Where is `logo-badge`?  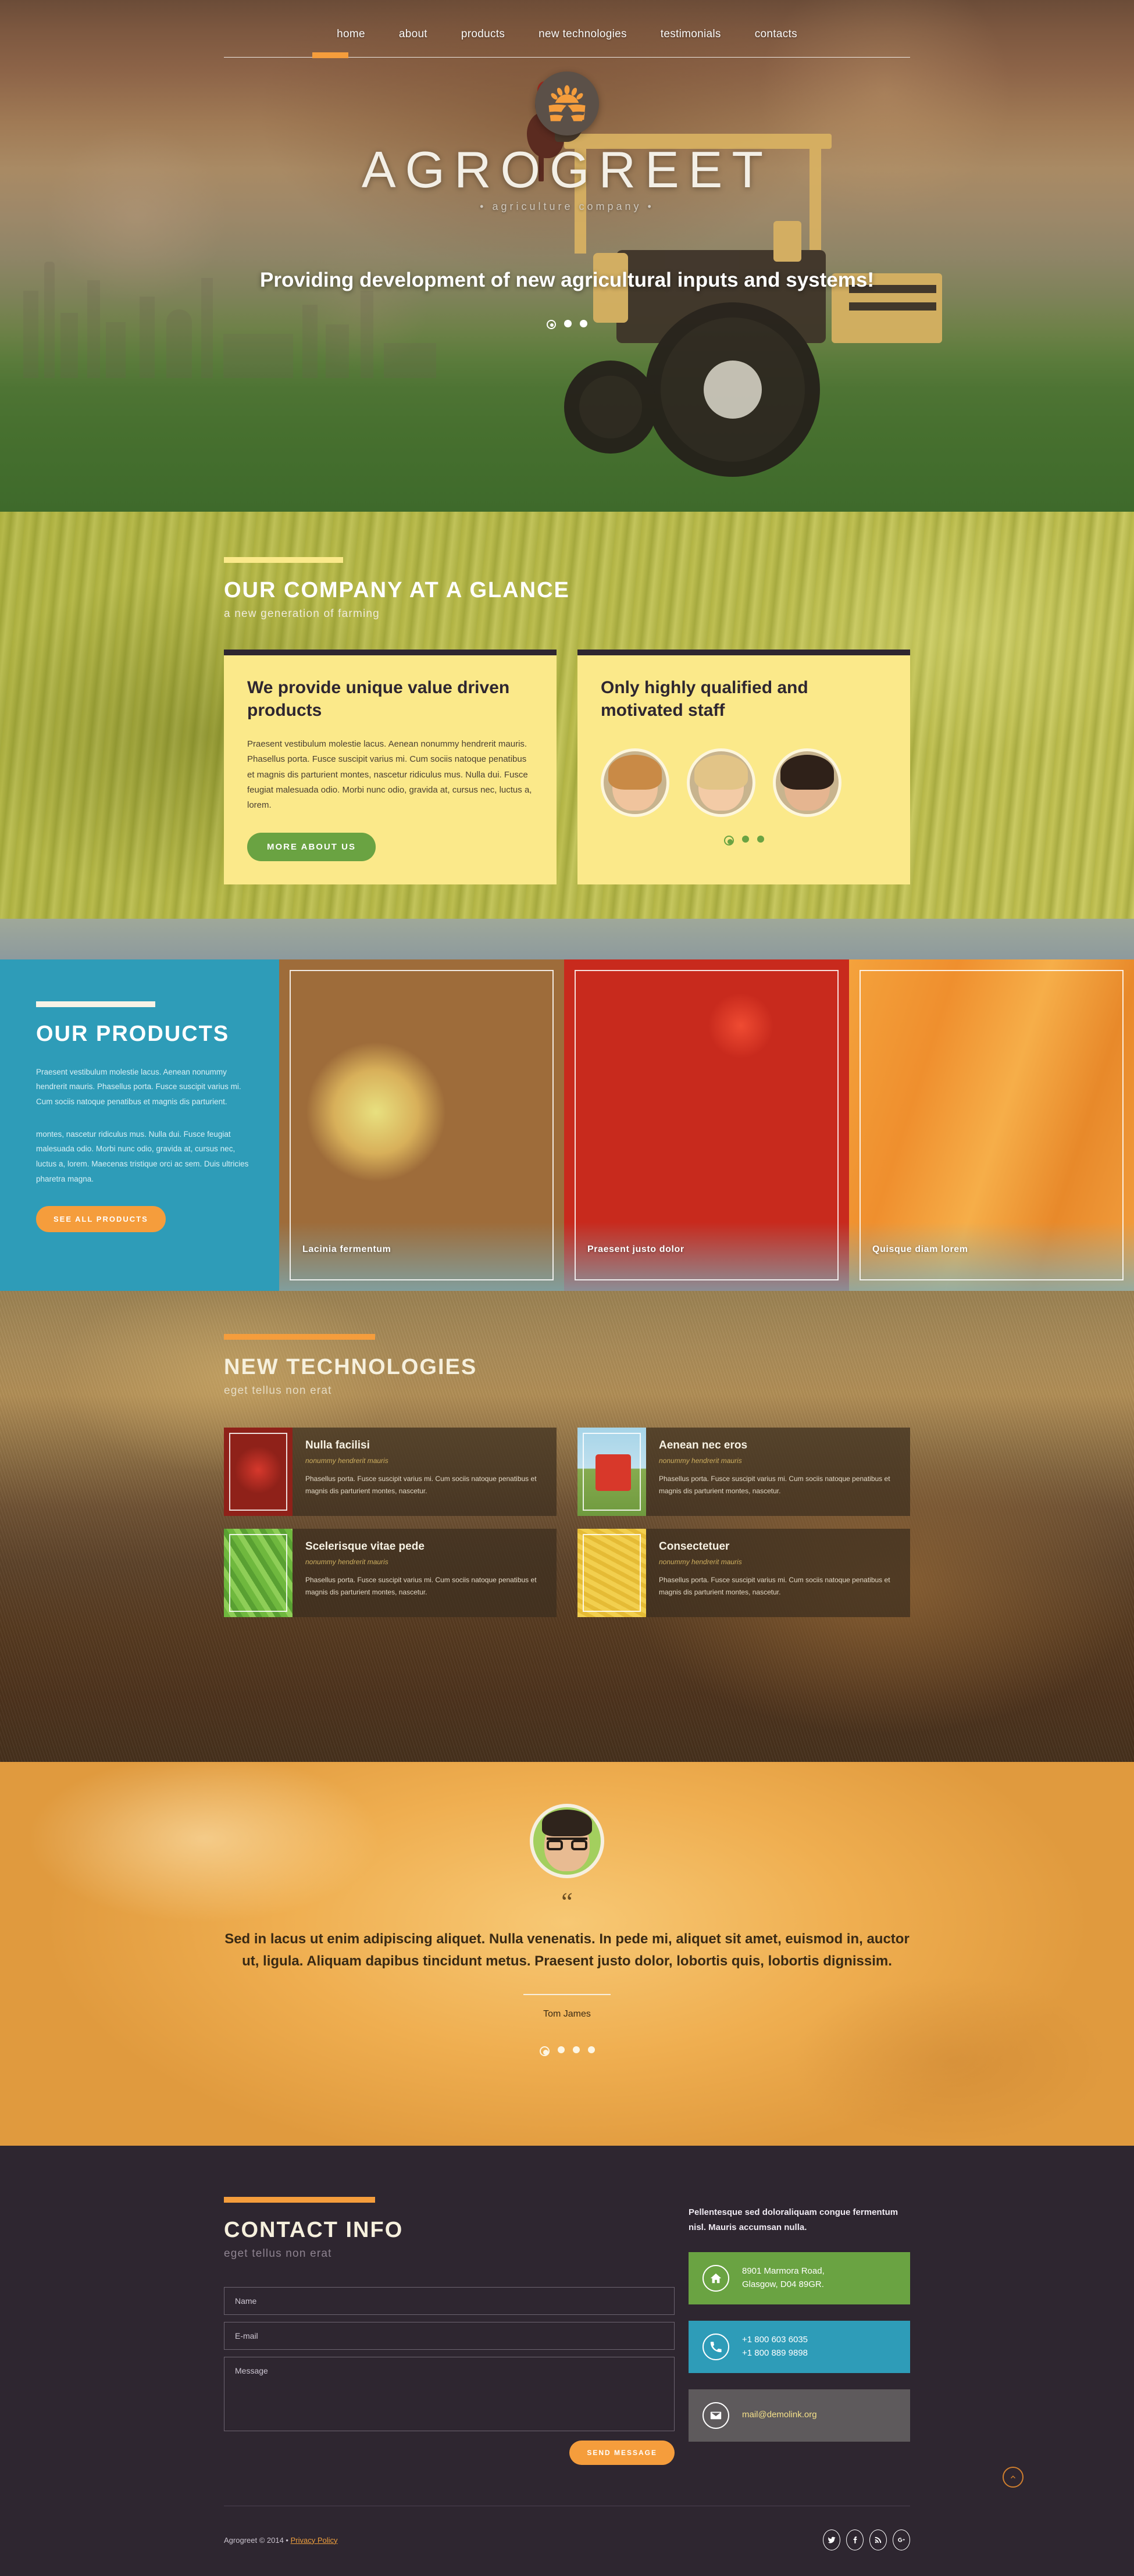
logo-badge is located at coordinates (567, 104).